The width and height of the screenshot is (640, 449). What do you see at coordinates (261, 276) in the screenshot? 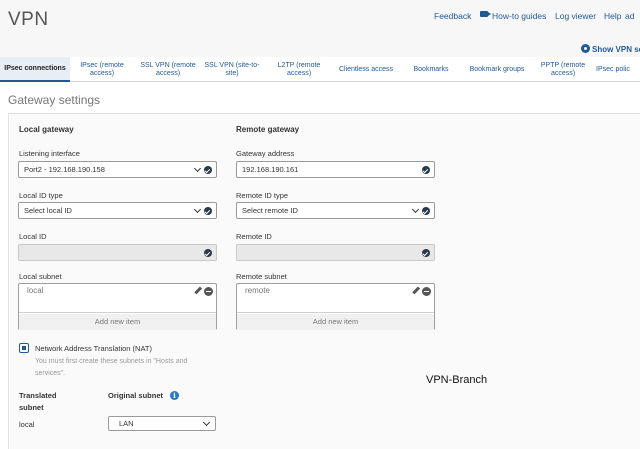
I see `remote-subnet-label: Remote subnet` at bounding box center [261, 276].